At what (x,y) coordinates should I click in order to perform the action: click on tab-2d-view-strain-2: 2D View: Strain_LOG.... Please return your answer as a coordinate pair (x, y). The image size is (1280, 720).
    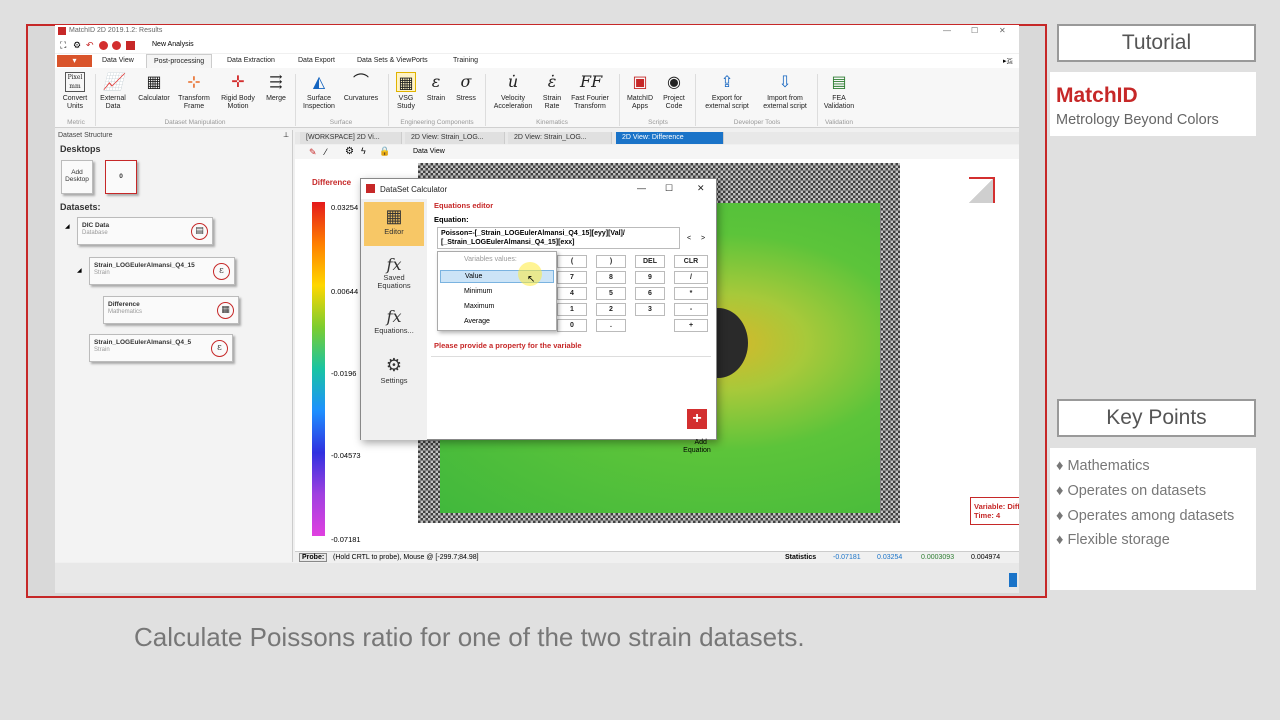
    Looking at the image, I should click on (560, 138).